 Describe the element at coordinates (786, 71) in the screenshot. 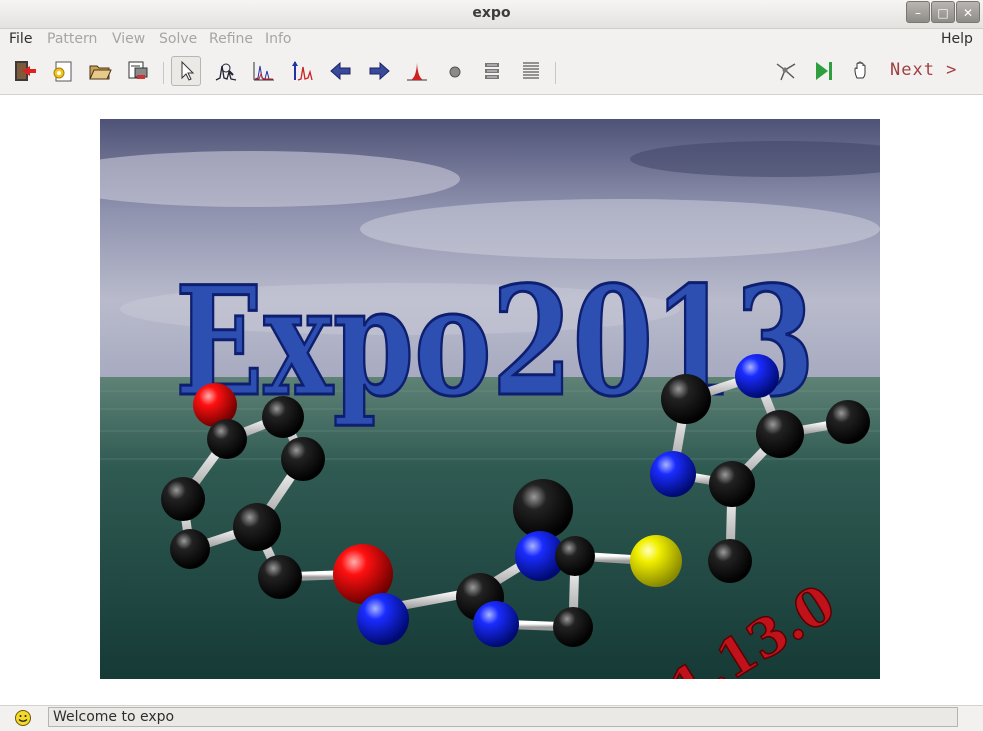

I see `molecule-icon` at that location.